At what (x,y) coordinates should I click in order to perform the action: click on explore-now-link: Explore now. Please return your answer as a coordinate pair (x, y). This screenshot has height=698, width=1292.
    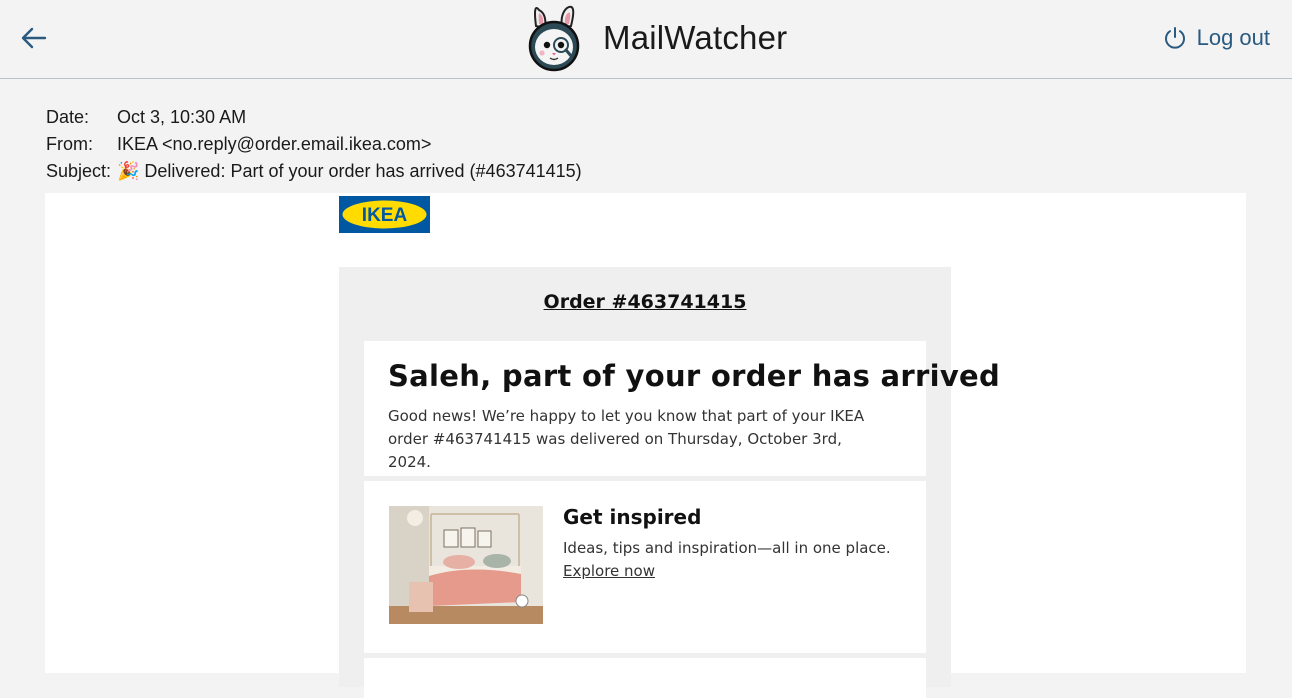
    Looking at the image, I should click on (609, 571).